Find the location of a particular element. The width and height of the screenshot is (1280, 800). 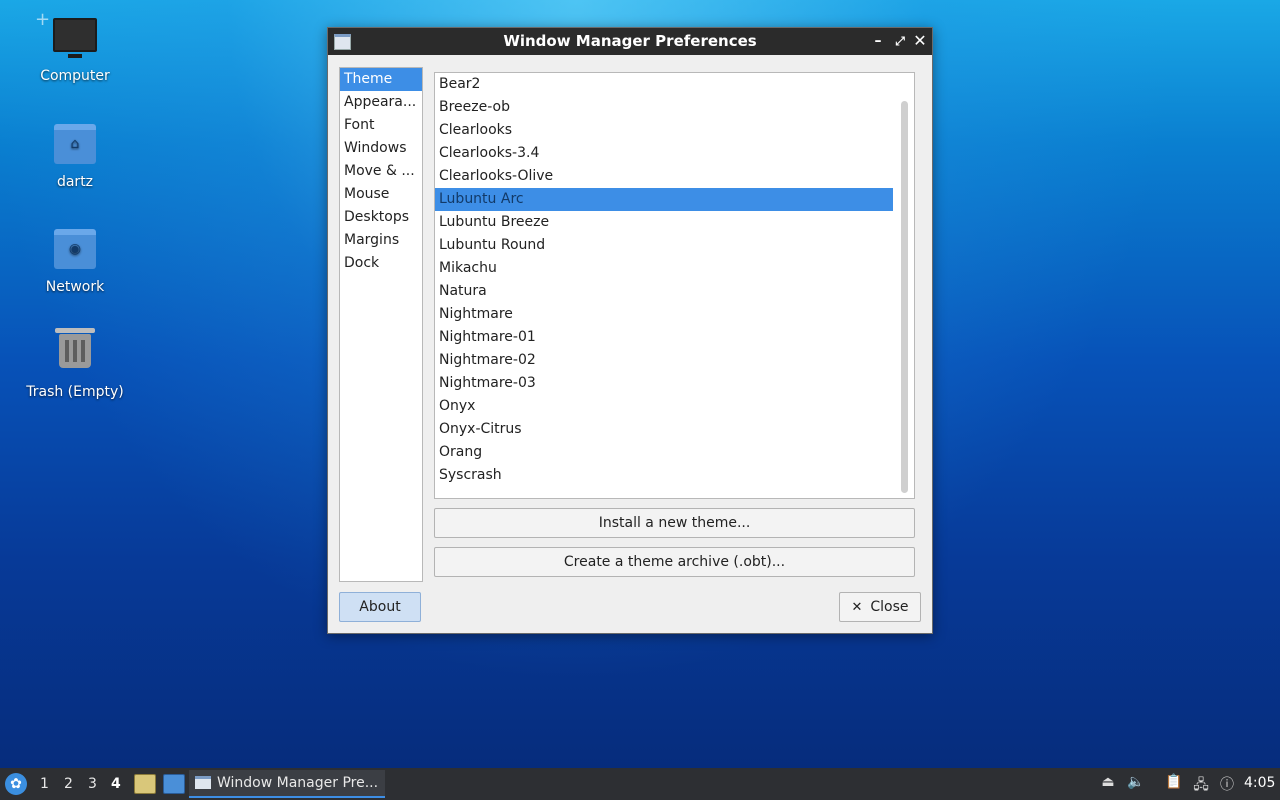

theme-list-item: Nightmare is located at coordinates (664, 314).